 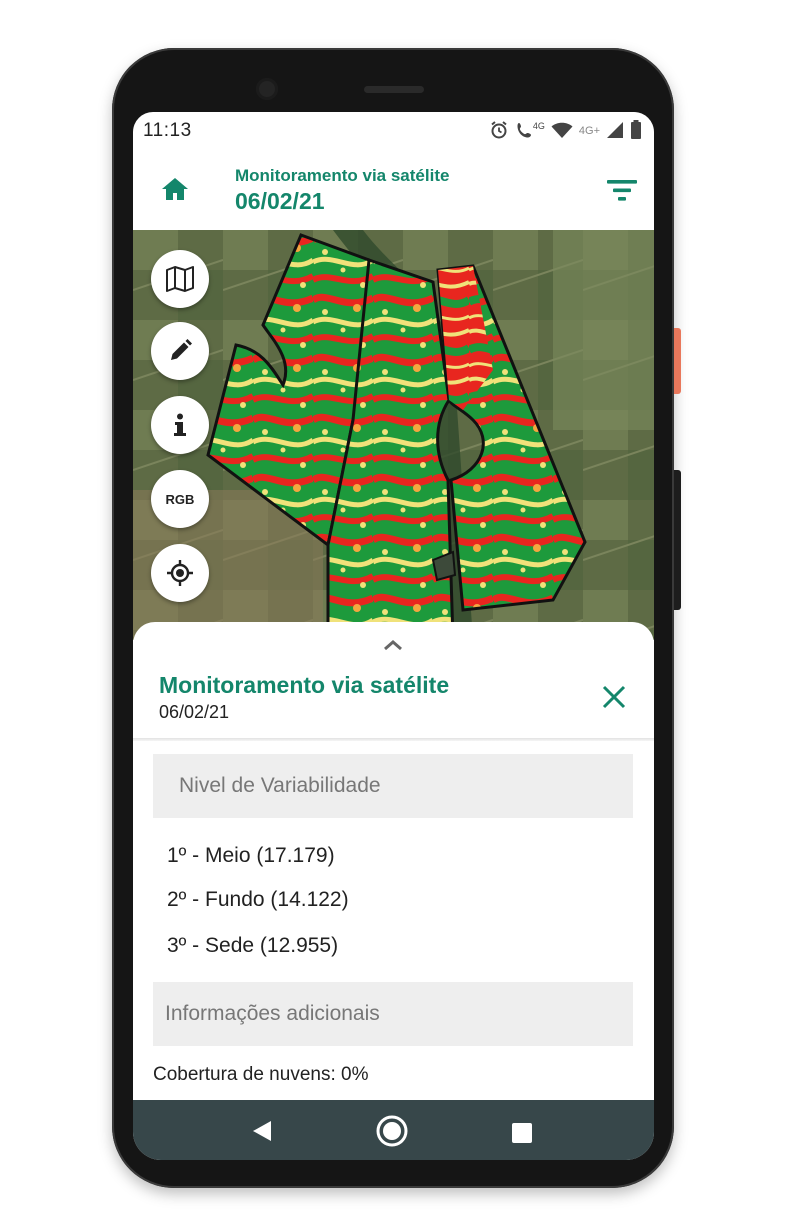 I want to click on phone-volume-button, so click(x=677, y=540).